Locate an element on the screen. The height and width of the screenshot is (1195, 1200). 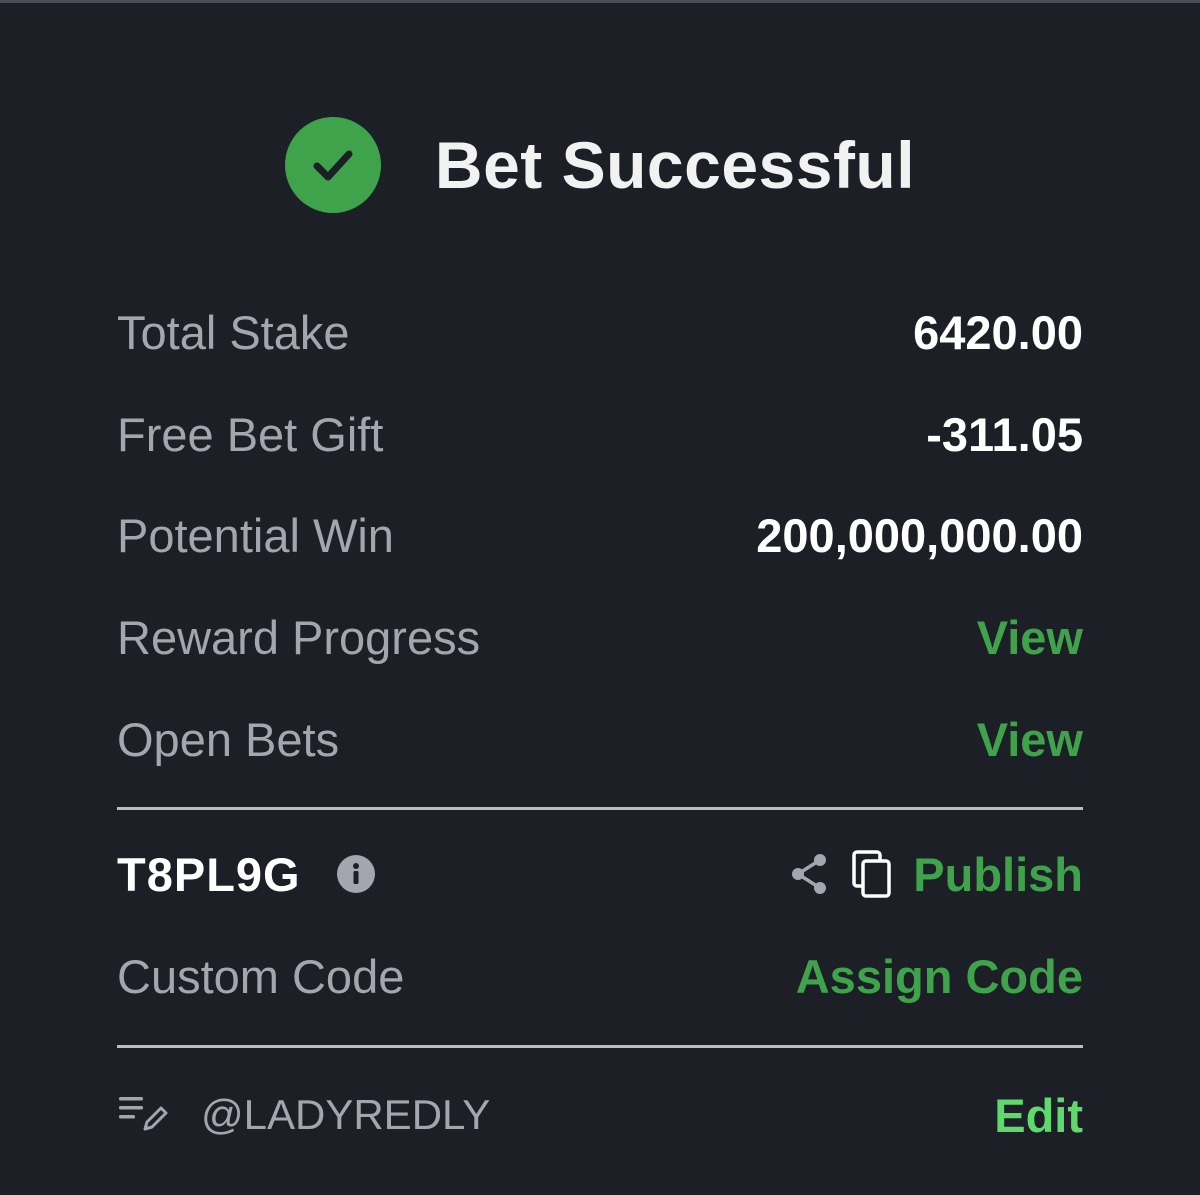
free-bet-value: -311.05 is located at coordinates (1004, 434).